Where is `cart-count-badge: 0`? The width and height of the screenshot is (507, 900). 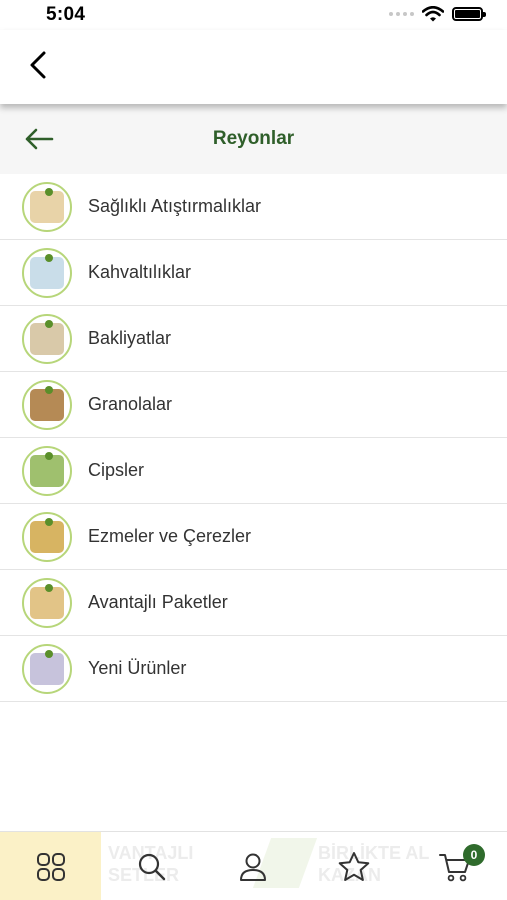 cart-count-badge: 0 is located at coordinates (474, 855).